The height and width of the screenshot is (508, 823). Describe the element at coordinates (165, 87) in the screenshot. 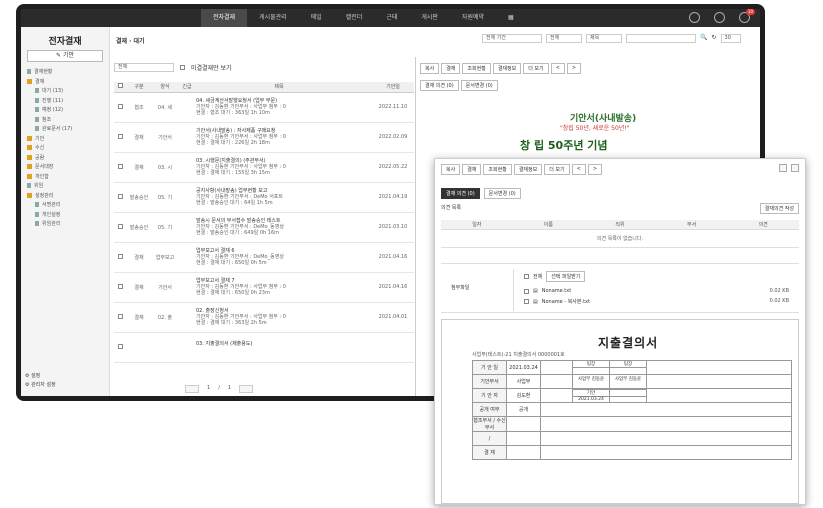

I see `column-header: 양식` at that location.